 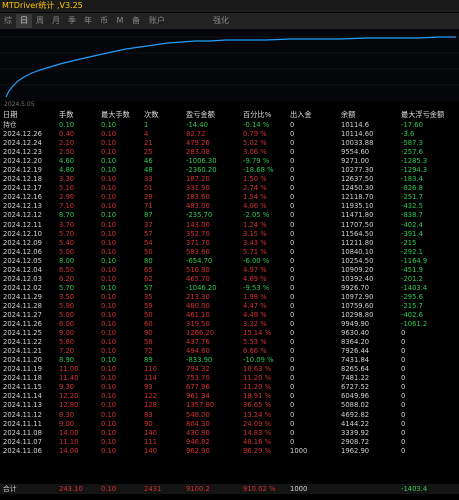 I want to click on table-cell: 14.00, so click(x=69, y=432).